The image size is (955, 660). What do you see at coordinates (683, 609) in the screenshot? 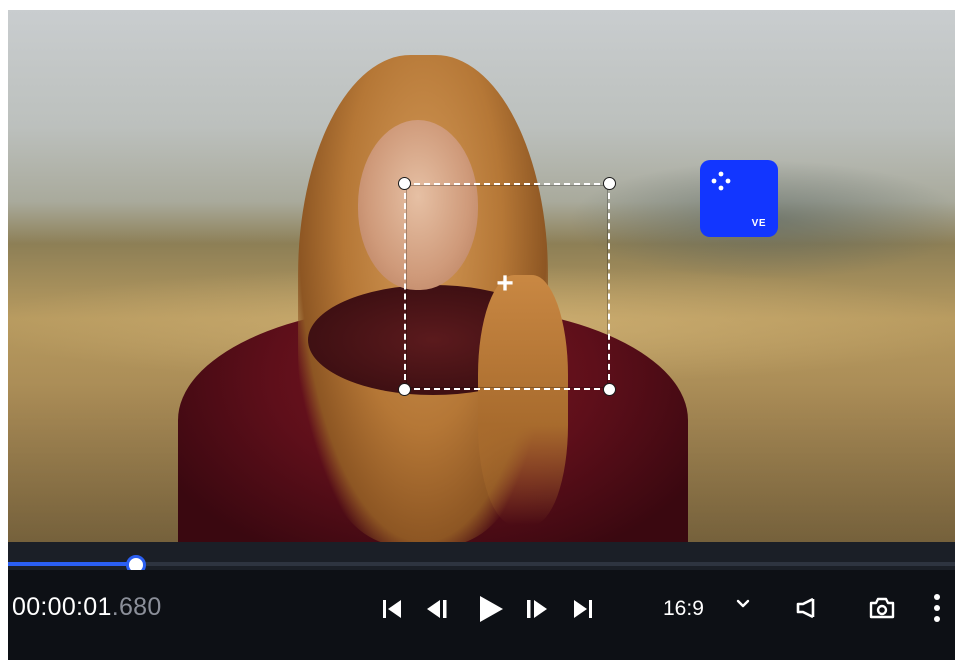
I see `aspect-ratio-select: 16:9` at bounding box center [683, 609].